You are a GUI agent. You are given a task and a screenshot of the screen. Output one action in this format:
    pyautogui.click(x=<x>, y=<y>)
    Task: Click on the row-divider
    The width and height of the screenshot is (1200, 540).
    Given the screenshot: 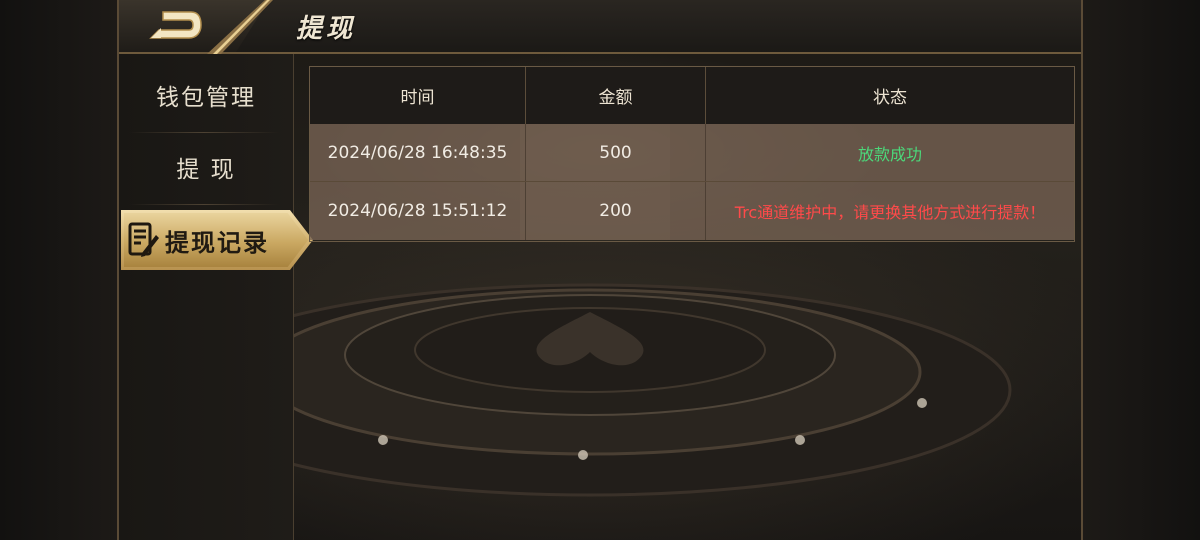 What is the action you would take?
    pyautogui.click(x=692, y=181)
    